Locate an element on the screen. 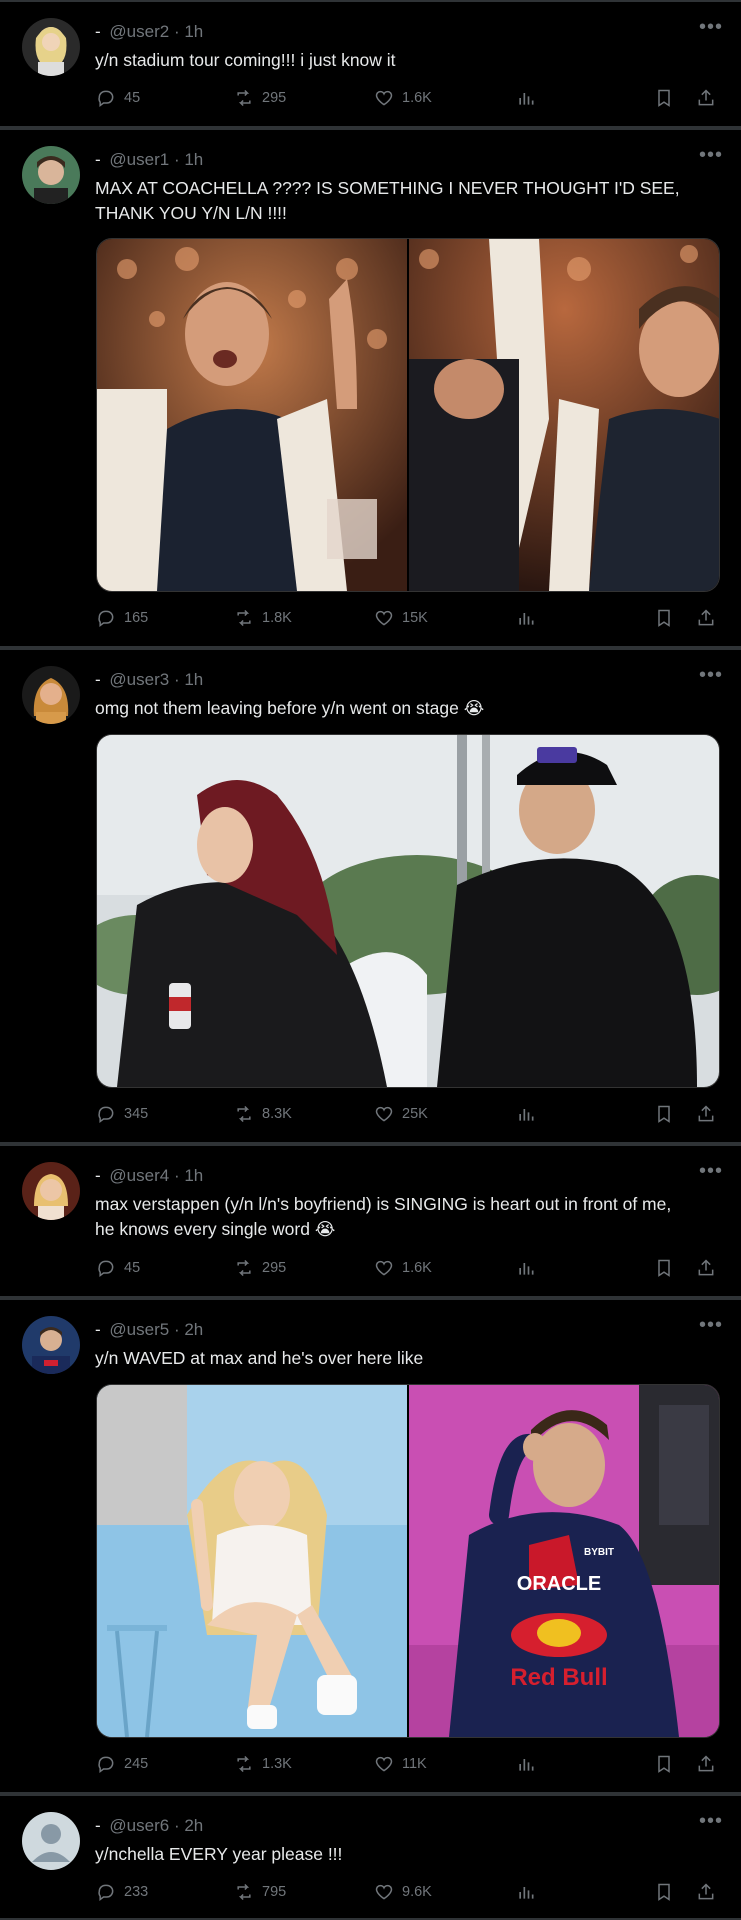 The height and width of the screenshot is (1920, 741). repost-button: 8.3K is located at coordinates (263, 1114).